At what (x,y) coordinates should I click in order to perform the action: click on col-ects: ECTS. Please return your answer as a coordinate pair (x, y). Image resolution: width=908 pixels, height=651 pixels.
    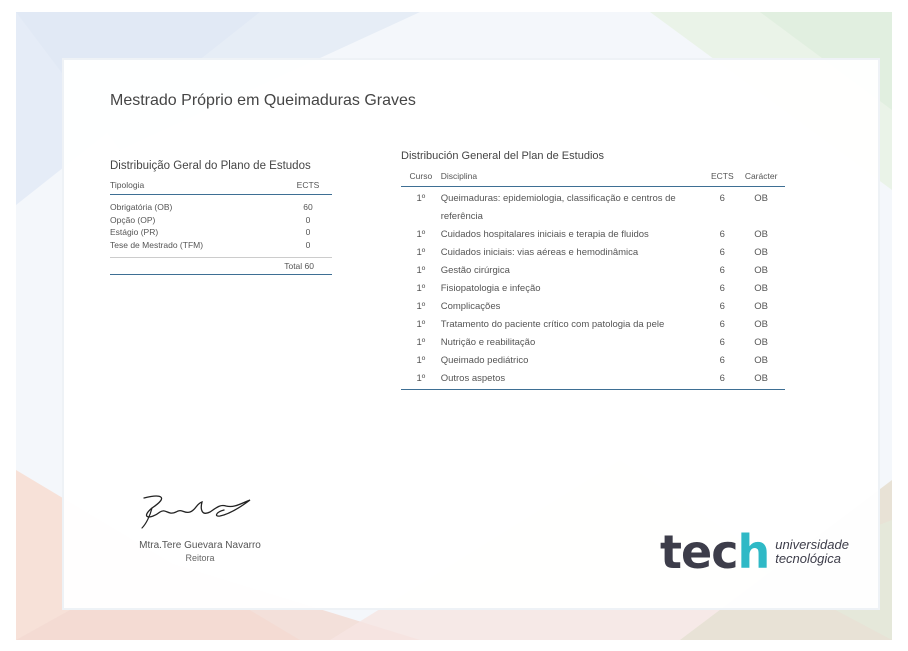
    Looking at the image, I should click on (722, 179).